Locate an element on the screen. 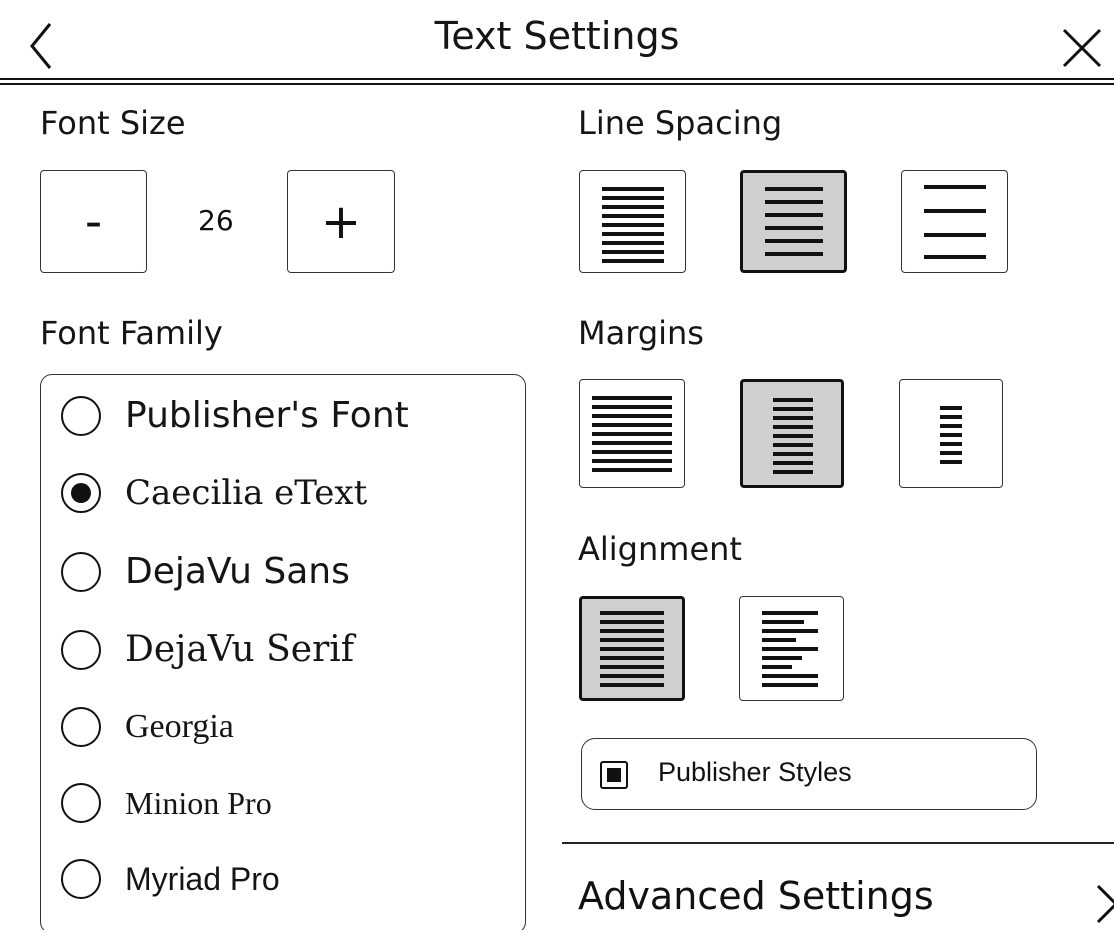  margins-narrow-button is located at coordinates (632, 433).